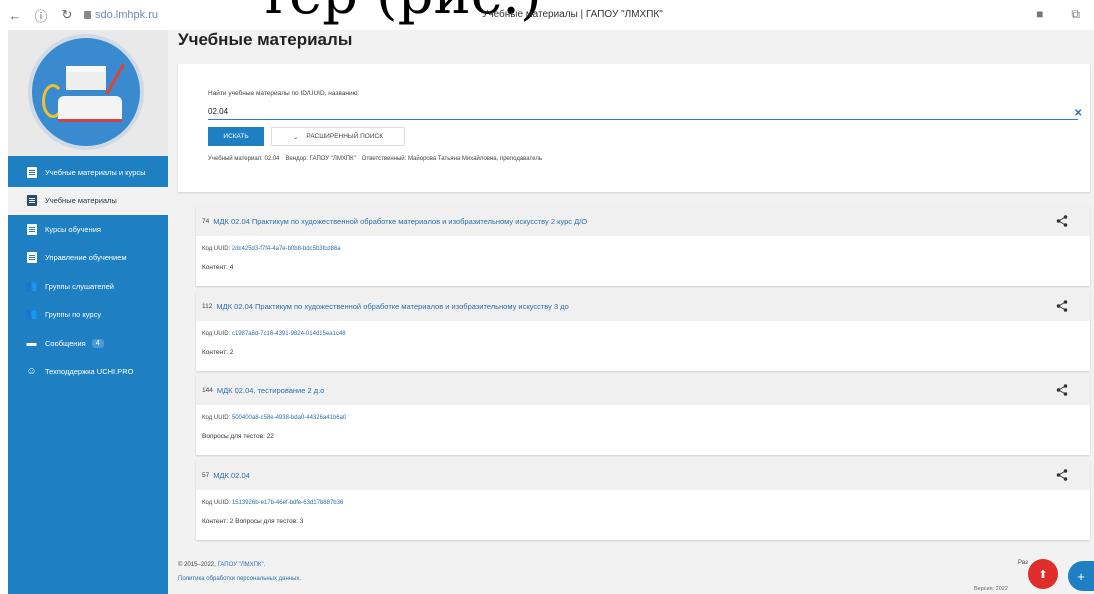  I want to click on college-logo, so click(86, 92).